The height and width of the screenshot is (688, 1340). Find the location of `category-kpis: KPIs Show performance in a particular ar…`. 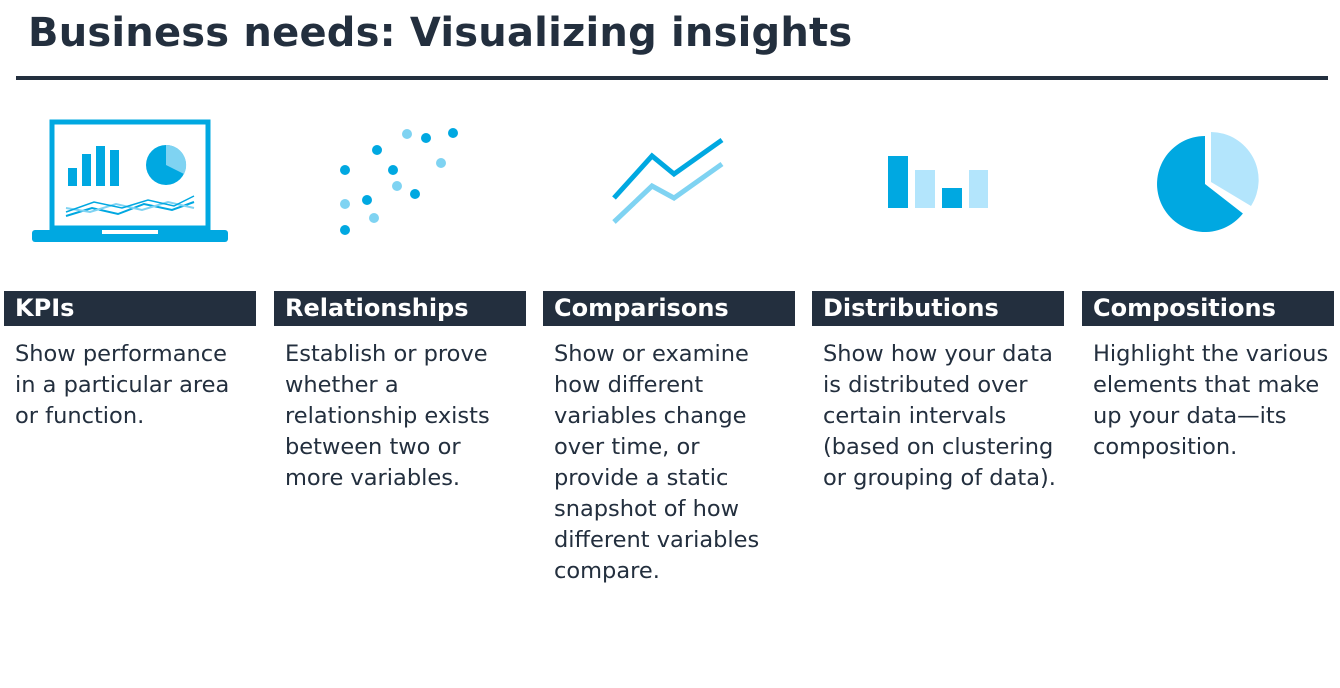

category-kpis: KPIs Show performance in a particular ar… is located at coordinates (130, 361).